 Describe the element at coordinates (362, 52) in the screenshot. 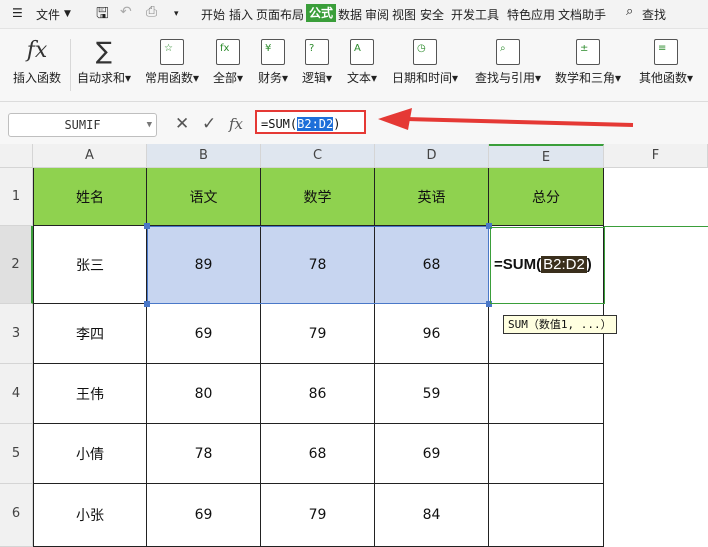

I see `text-book-icon: A` at that location.